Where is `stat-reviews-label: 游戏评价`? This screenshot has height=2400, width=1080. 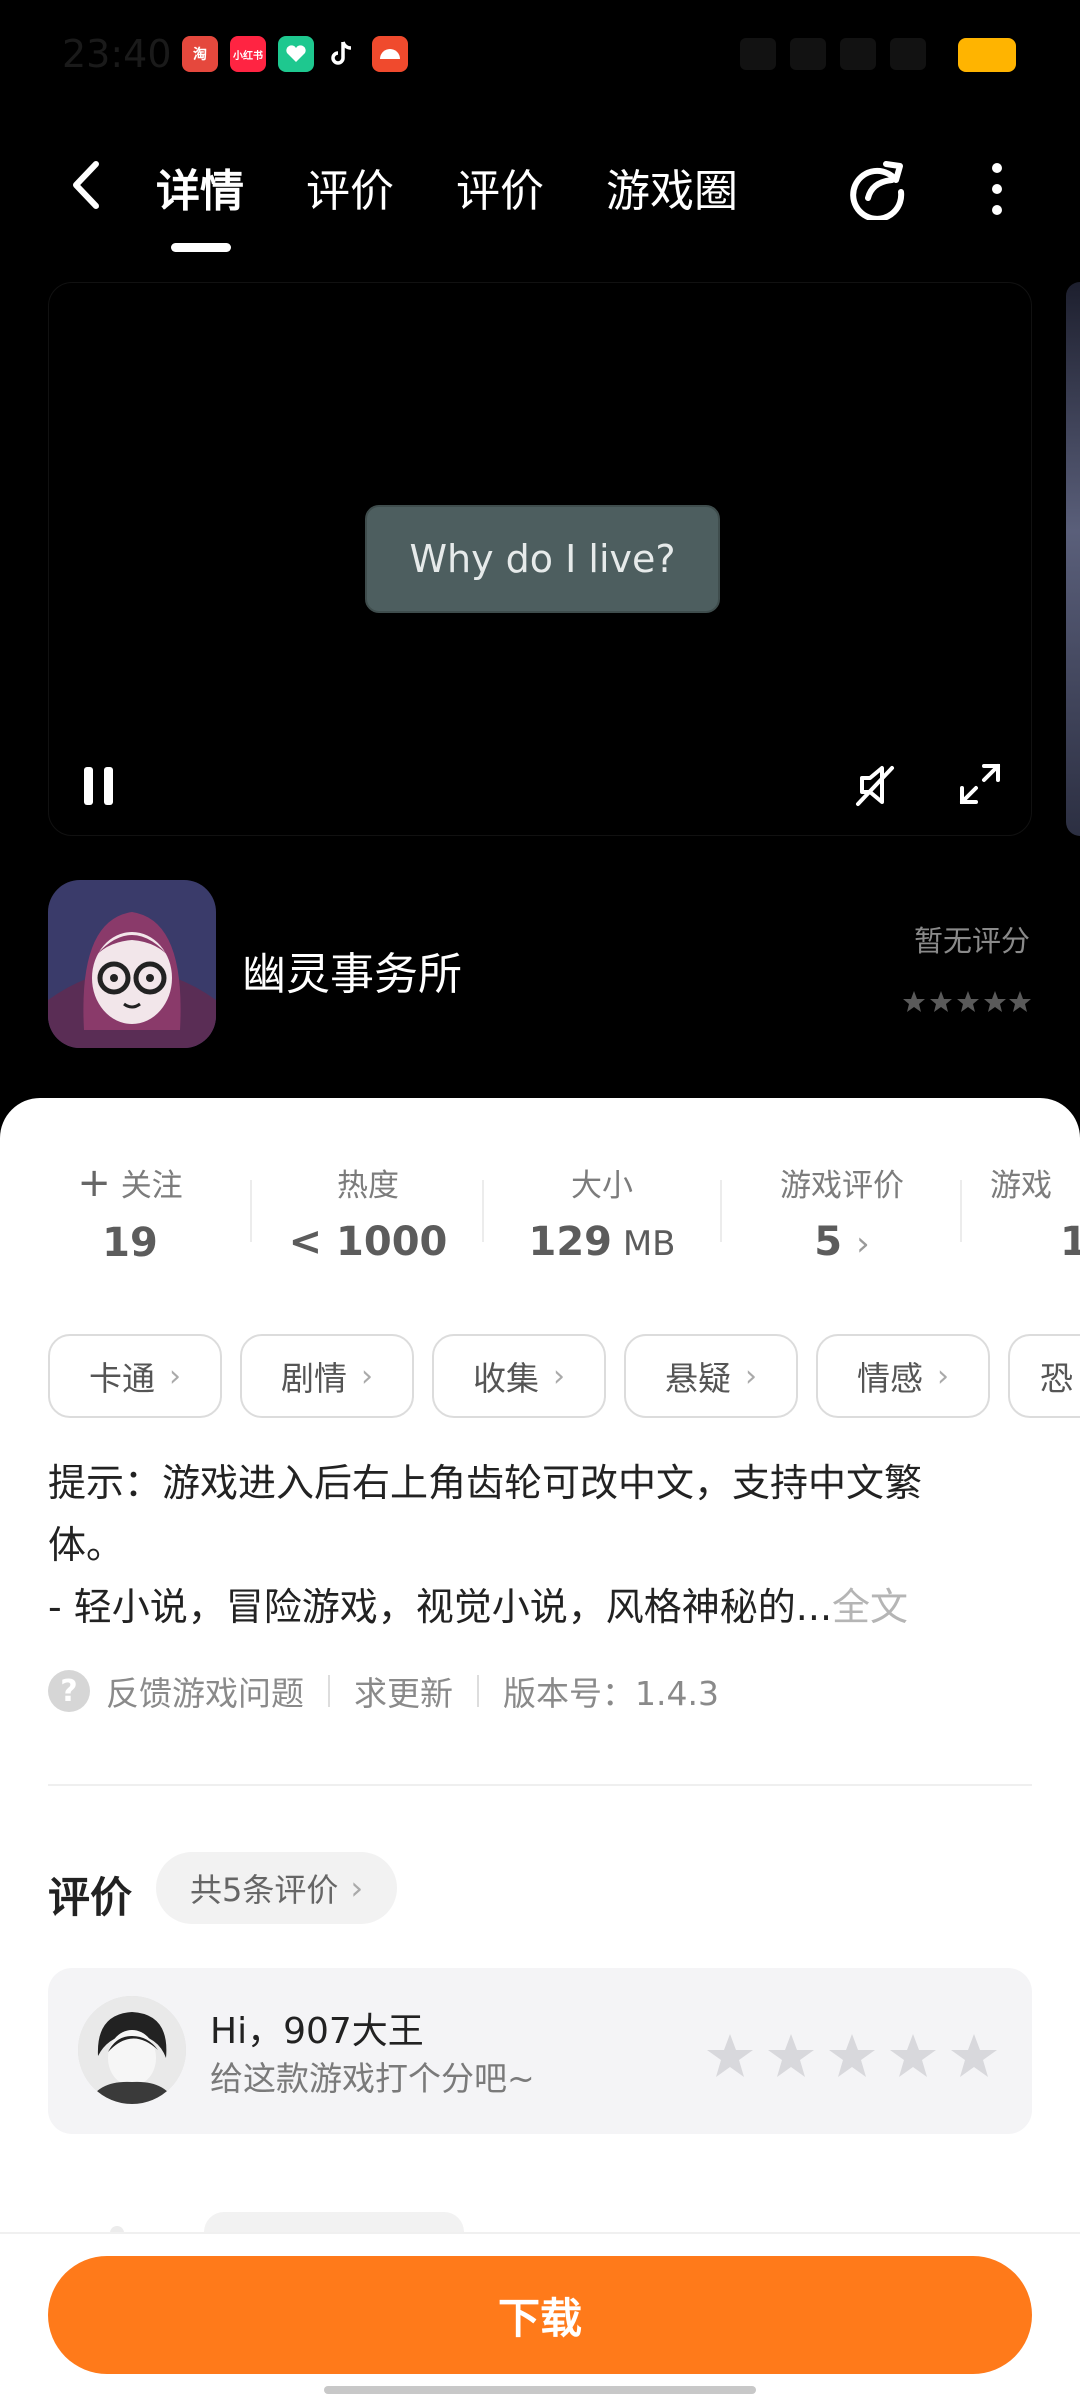
stat-reviews-label: 游戏评价 is located at coordinates (842, 1186).